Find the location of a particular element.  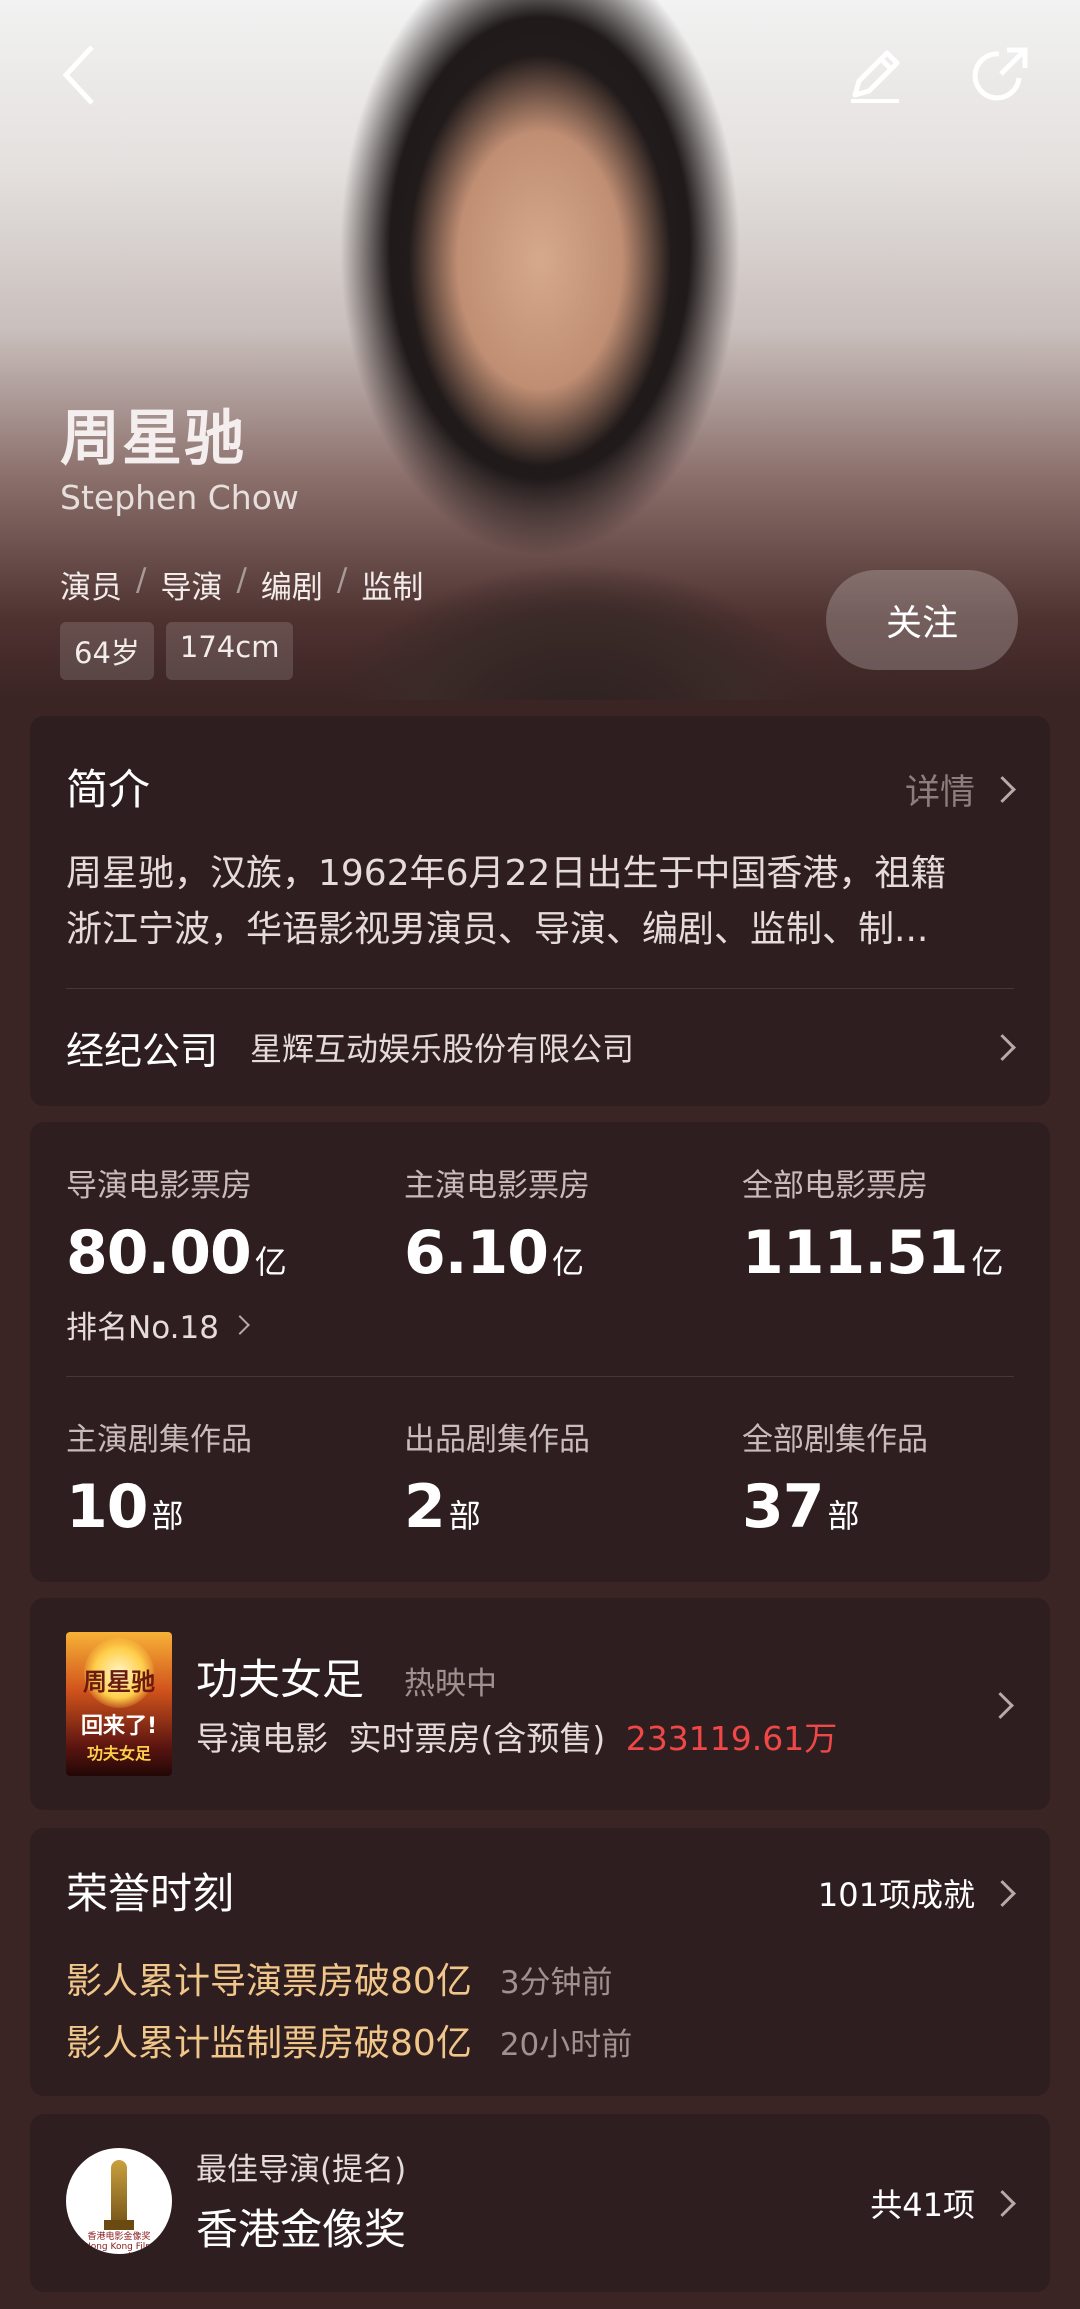

movie-type: 导演电影 is located at coordinates (262, 1738).